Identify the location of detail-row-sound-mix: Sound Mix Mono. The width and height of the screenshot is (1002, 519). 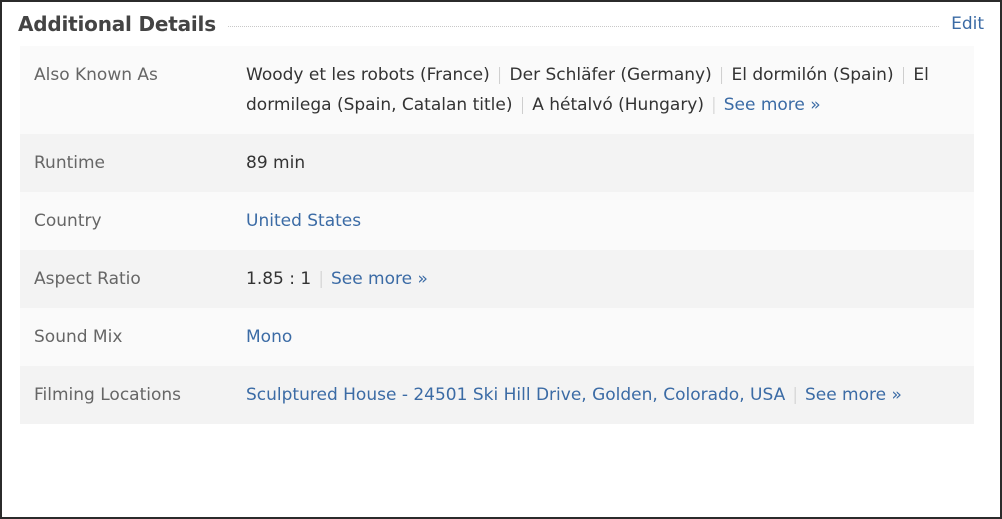
(497, 337).